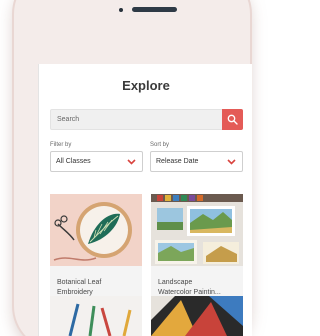 The width and height of the screenshot is (320, 336). What do you see at coordinates (96, 161) in the screenshot?
I see `filter-by-dropdown: All Classes` at bounding box center [96, 161].